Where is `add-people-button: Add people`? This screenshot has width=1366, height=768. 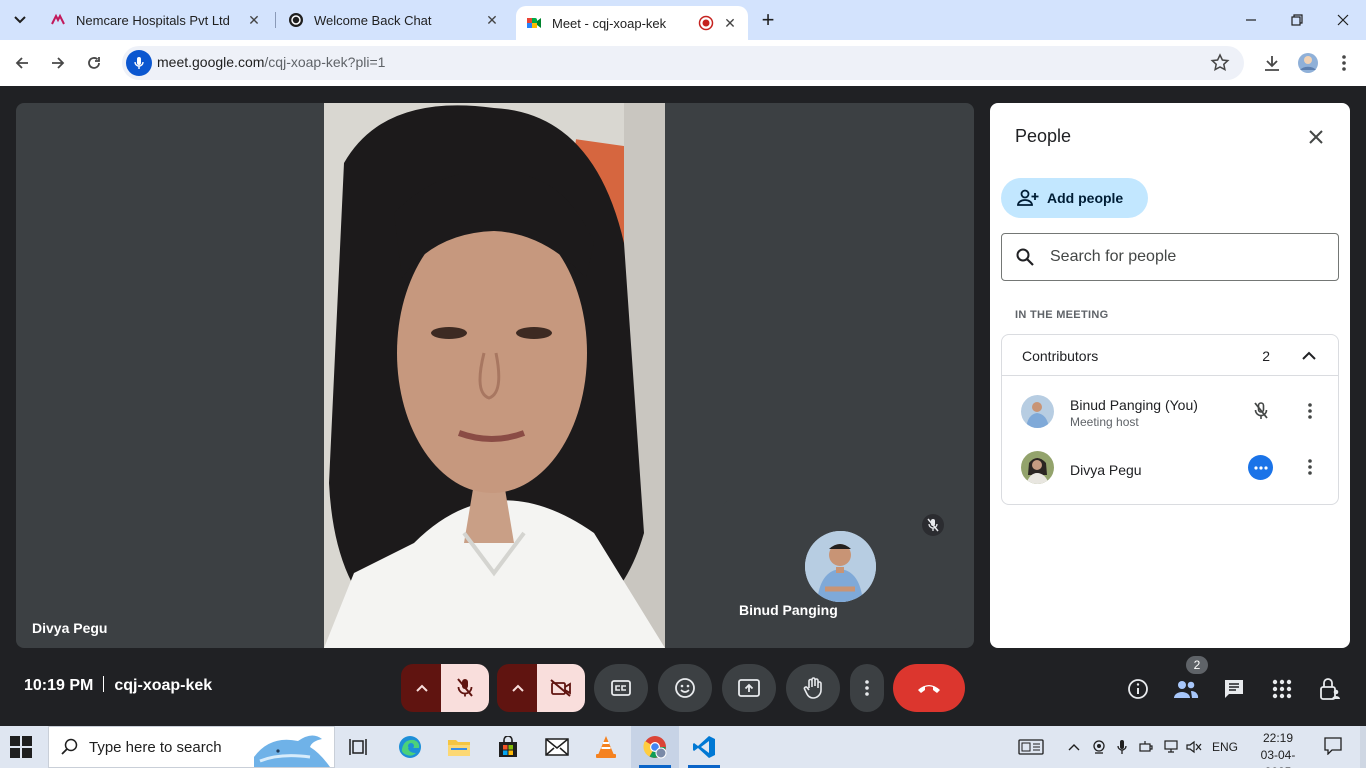 add-people-button: Add people is located at coordinates (1074, 198).